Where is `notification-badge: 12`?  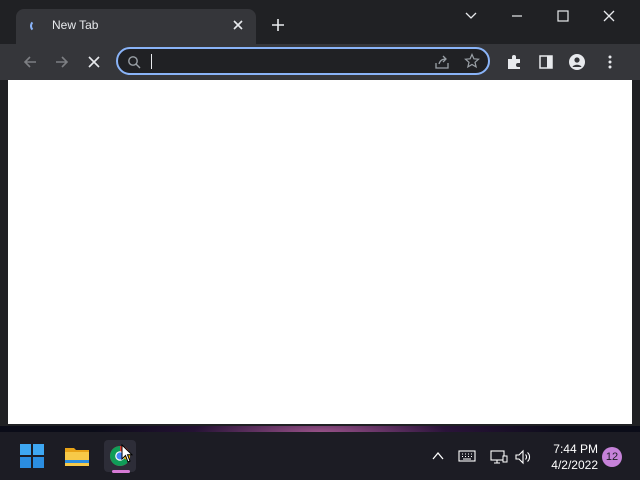
notification-badge: 12 is located at coordinates (612, 457).